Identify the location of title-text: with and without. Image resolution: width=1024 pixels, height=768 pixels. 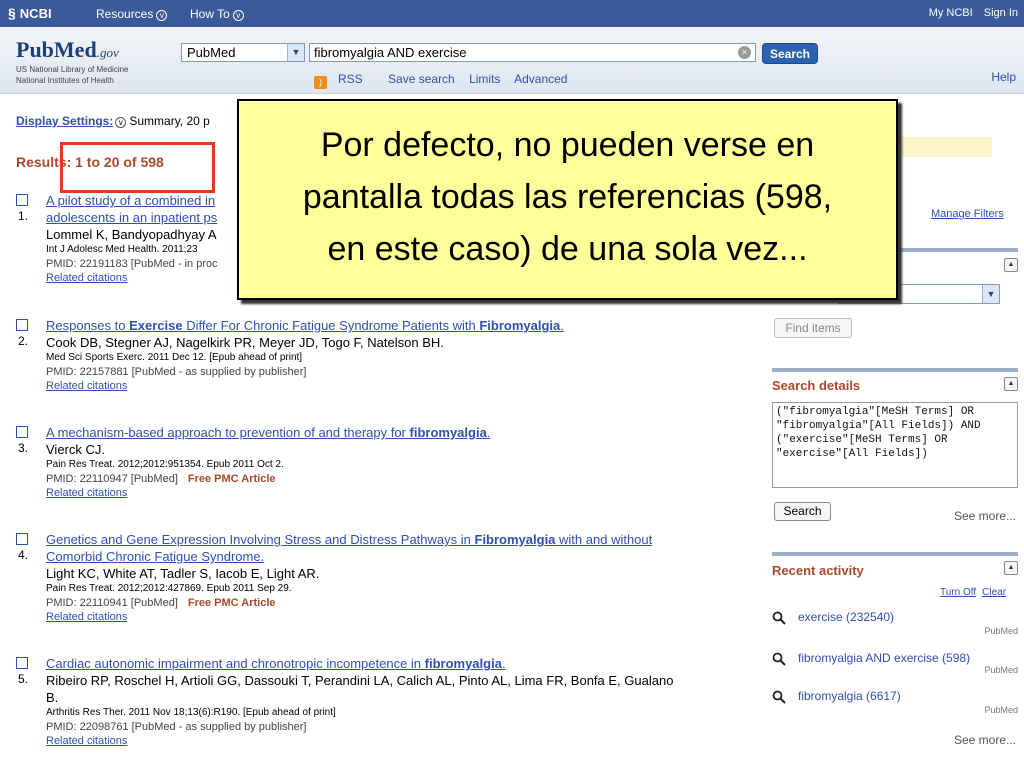
(604, 539).